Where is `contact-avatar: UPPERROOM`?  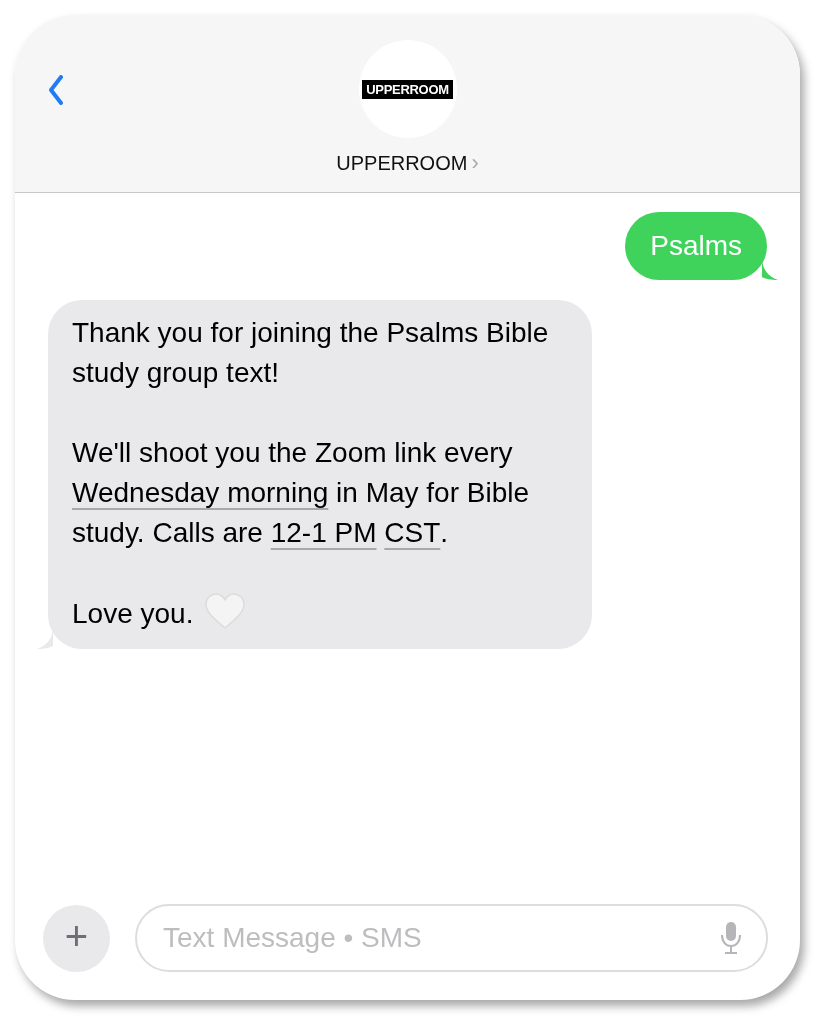
contact-avatar: UPPERROOM is located at coordinates (407, 89).